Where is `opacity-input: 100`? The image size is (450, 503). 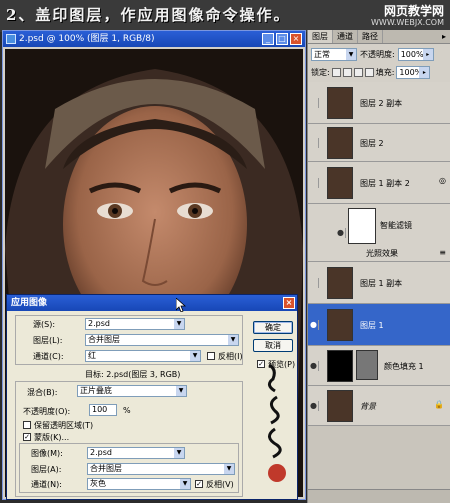
opacity-input: 100 is located at coordinates (103, 410).